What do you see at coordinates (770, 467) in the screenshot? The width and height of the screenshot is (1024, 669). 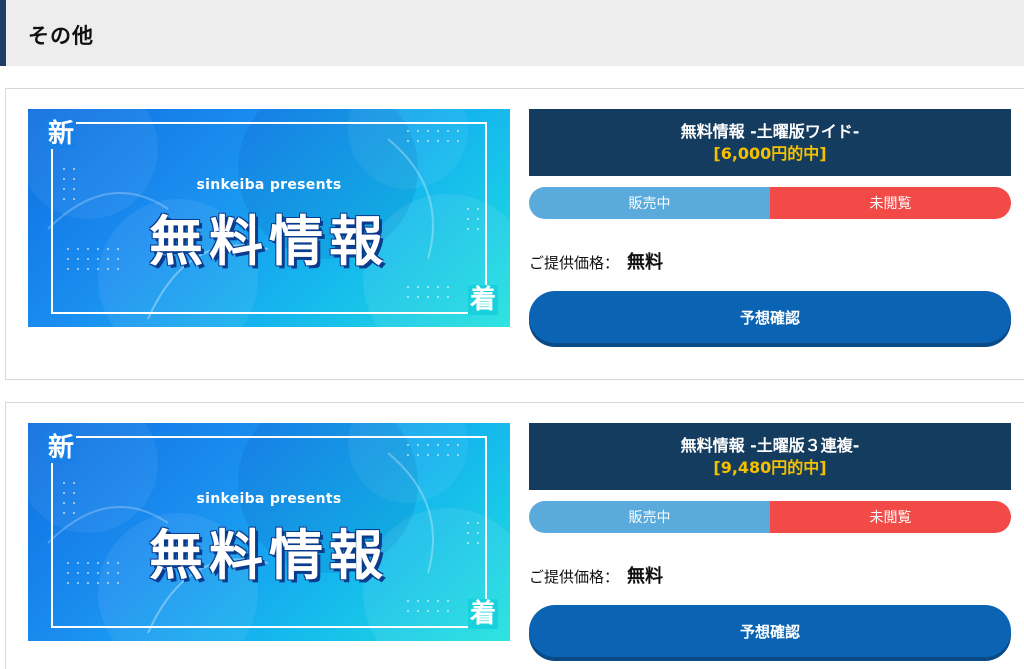 I see `hit-amount: [9,480円的中]` at bounding box center [770, 467].